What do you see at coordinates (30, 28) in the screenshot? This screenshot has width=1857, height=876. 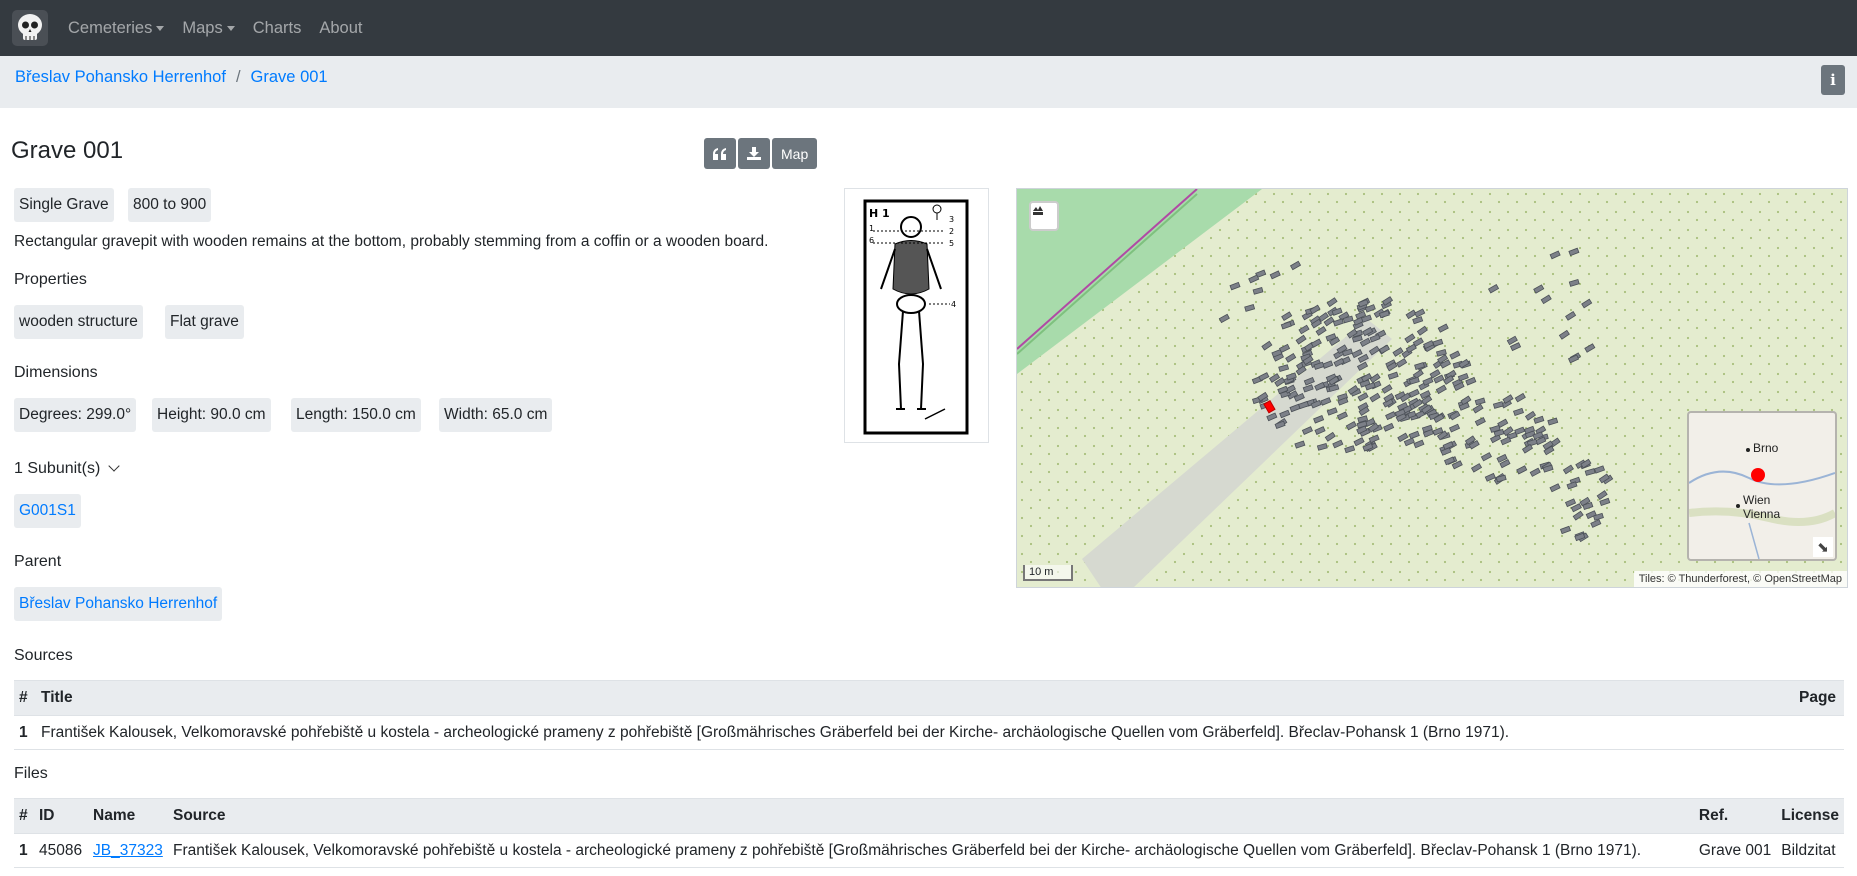 I see `skull-logo-icon` at bounding box center [30, 28].